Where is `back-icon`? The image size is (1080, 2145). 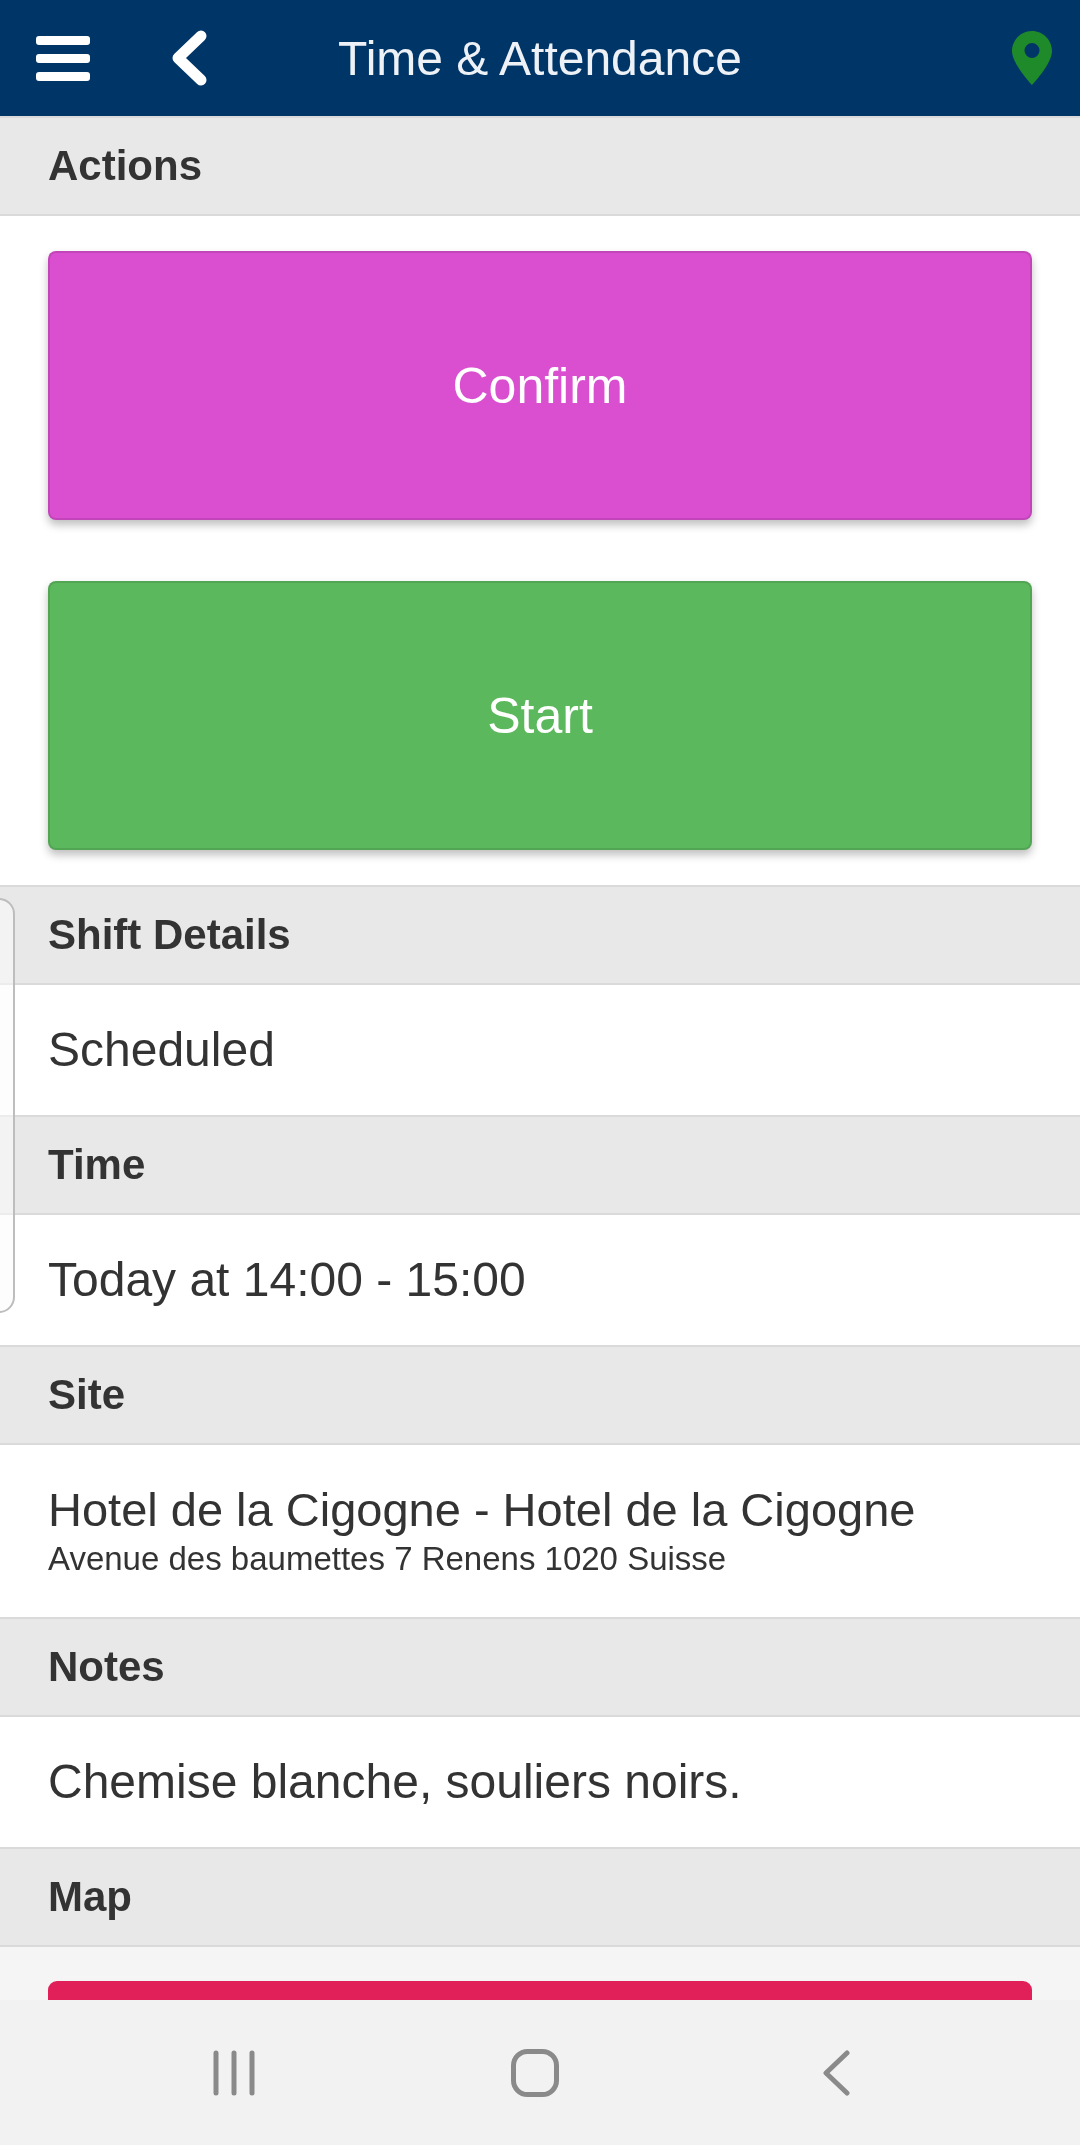 back-icon is located at coordinates (189, 58).